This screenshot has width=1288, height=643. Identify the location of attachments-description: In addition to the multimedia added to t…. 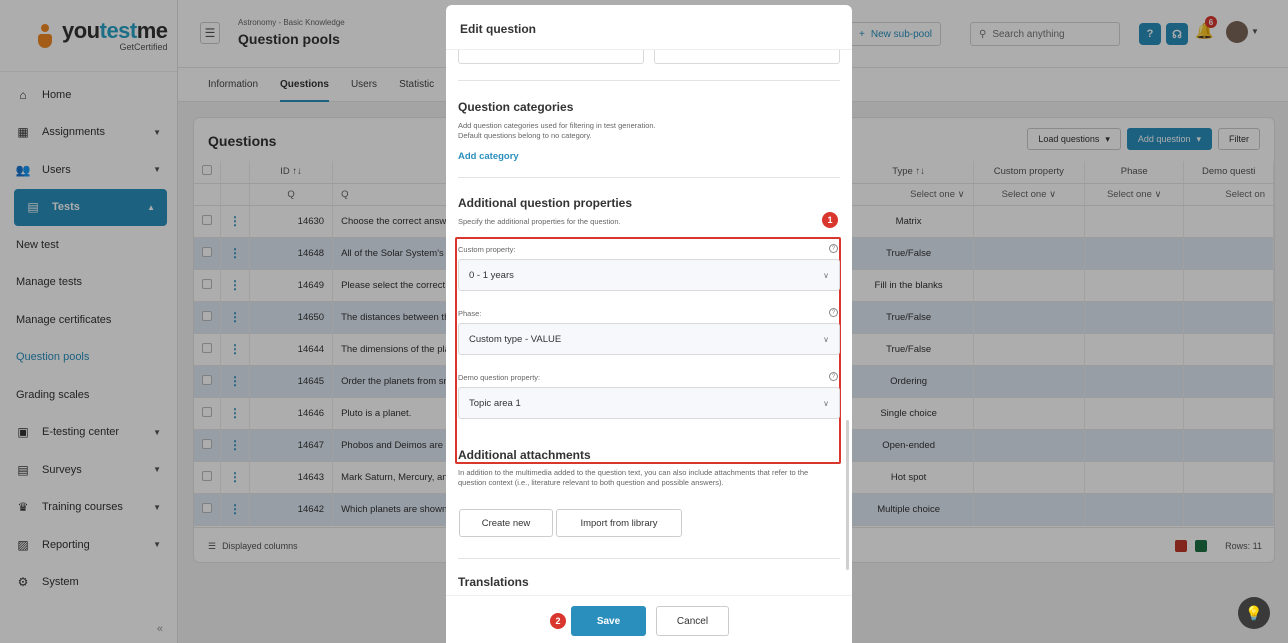
(633, 477).